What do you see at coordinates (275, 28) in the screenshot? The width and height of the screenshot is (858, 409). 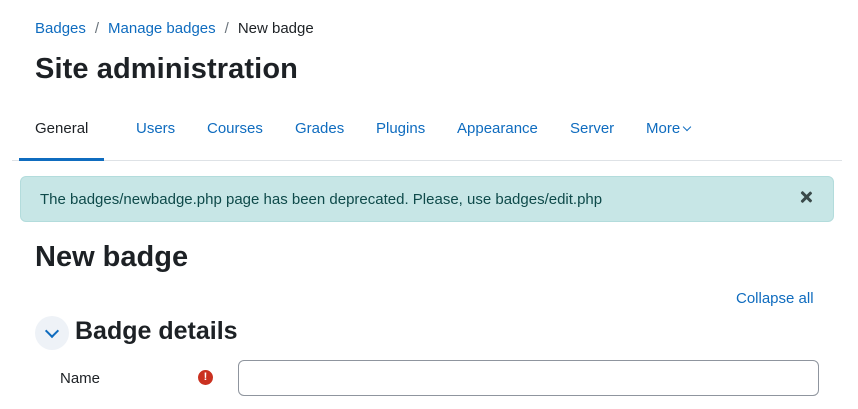 I see `breadcrumb-current: New badge` at bounding box center [275, 28].